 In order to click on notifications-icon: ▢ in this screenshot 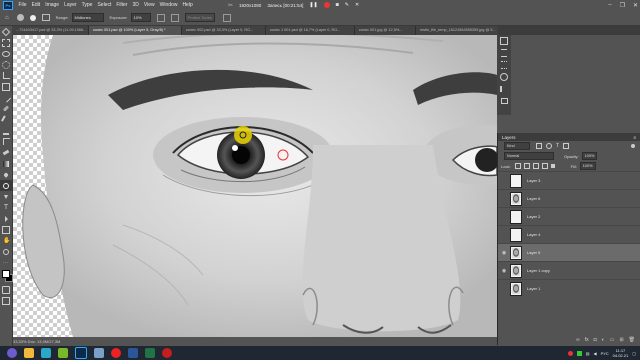, I will do `click(634, 353)`.